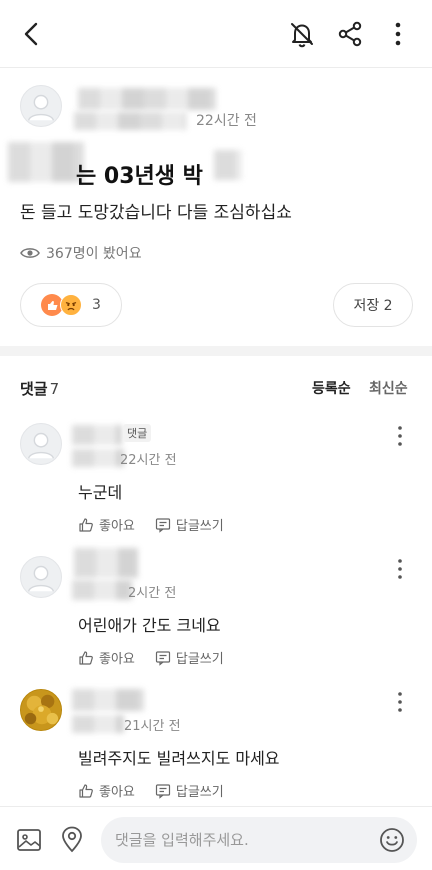  I want to click on bell-off-icon, so click(302, 34).